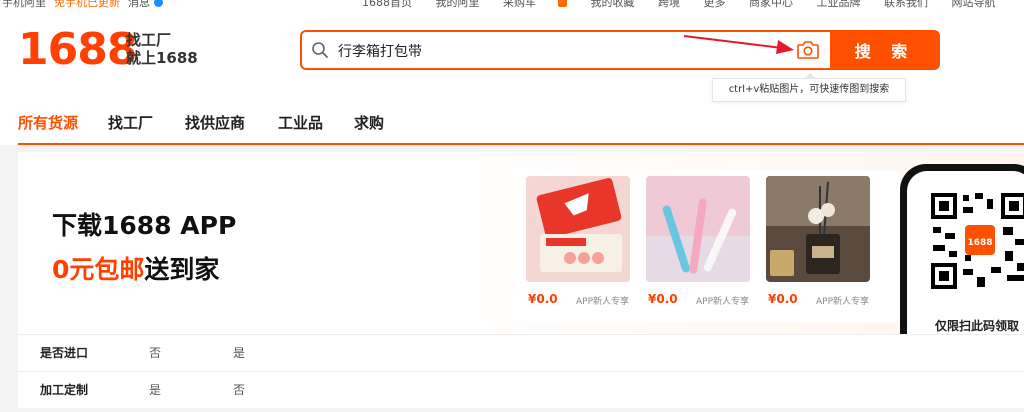 The width and height of the screenshot is (1024, 412). What do you see at coordinates (458, 4) in the screenshot?
I see `topbar-link: 我的阿里` at bounding box center [458, 4].